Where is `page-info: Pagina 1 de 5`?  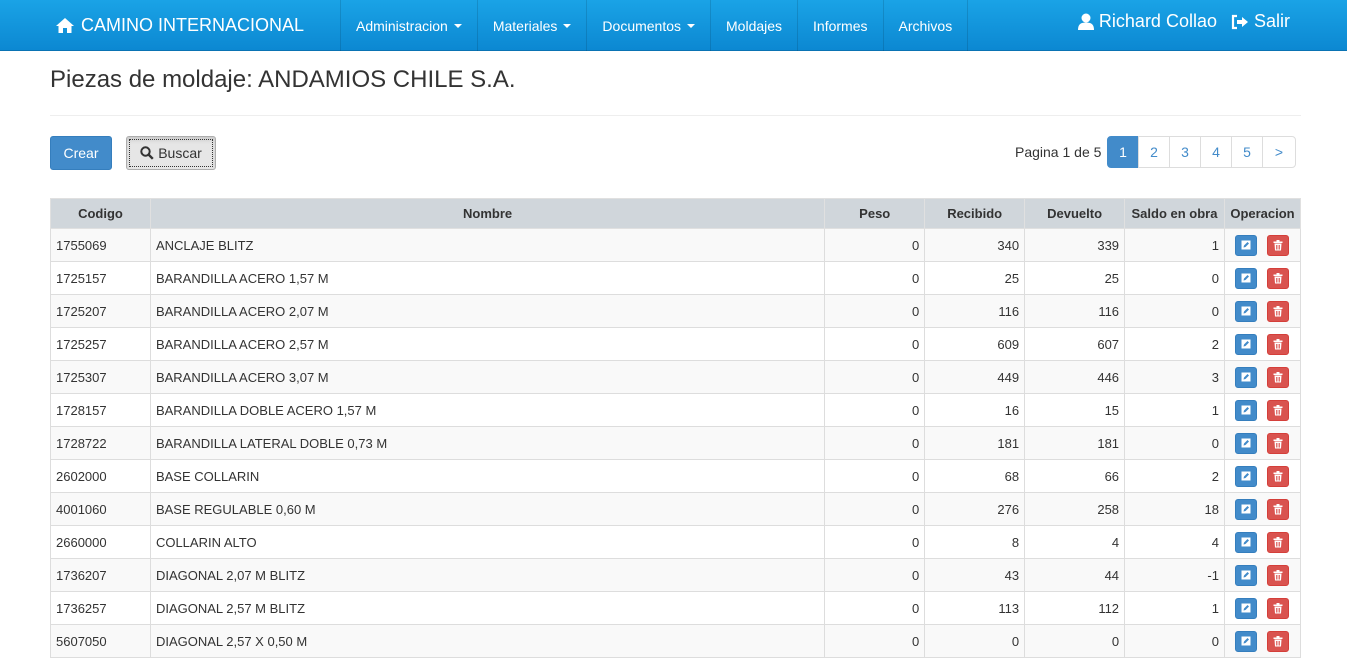 page-info: Pagina 1 de 5 is located at coordinates (1058, 152).